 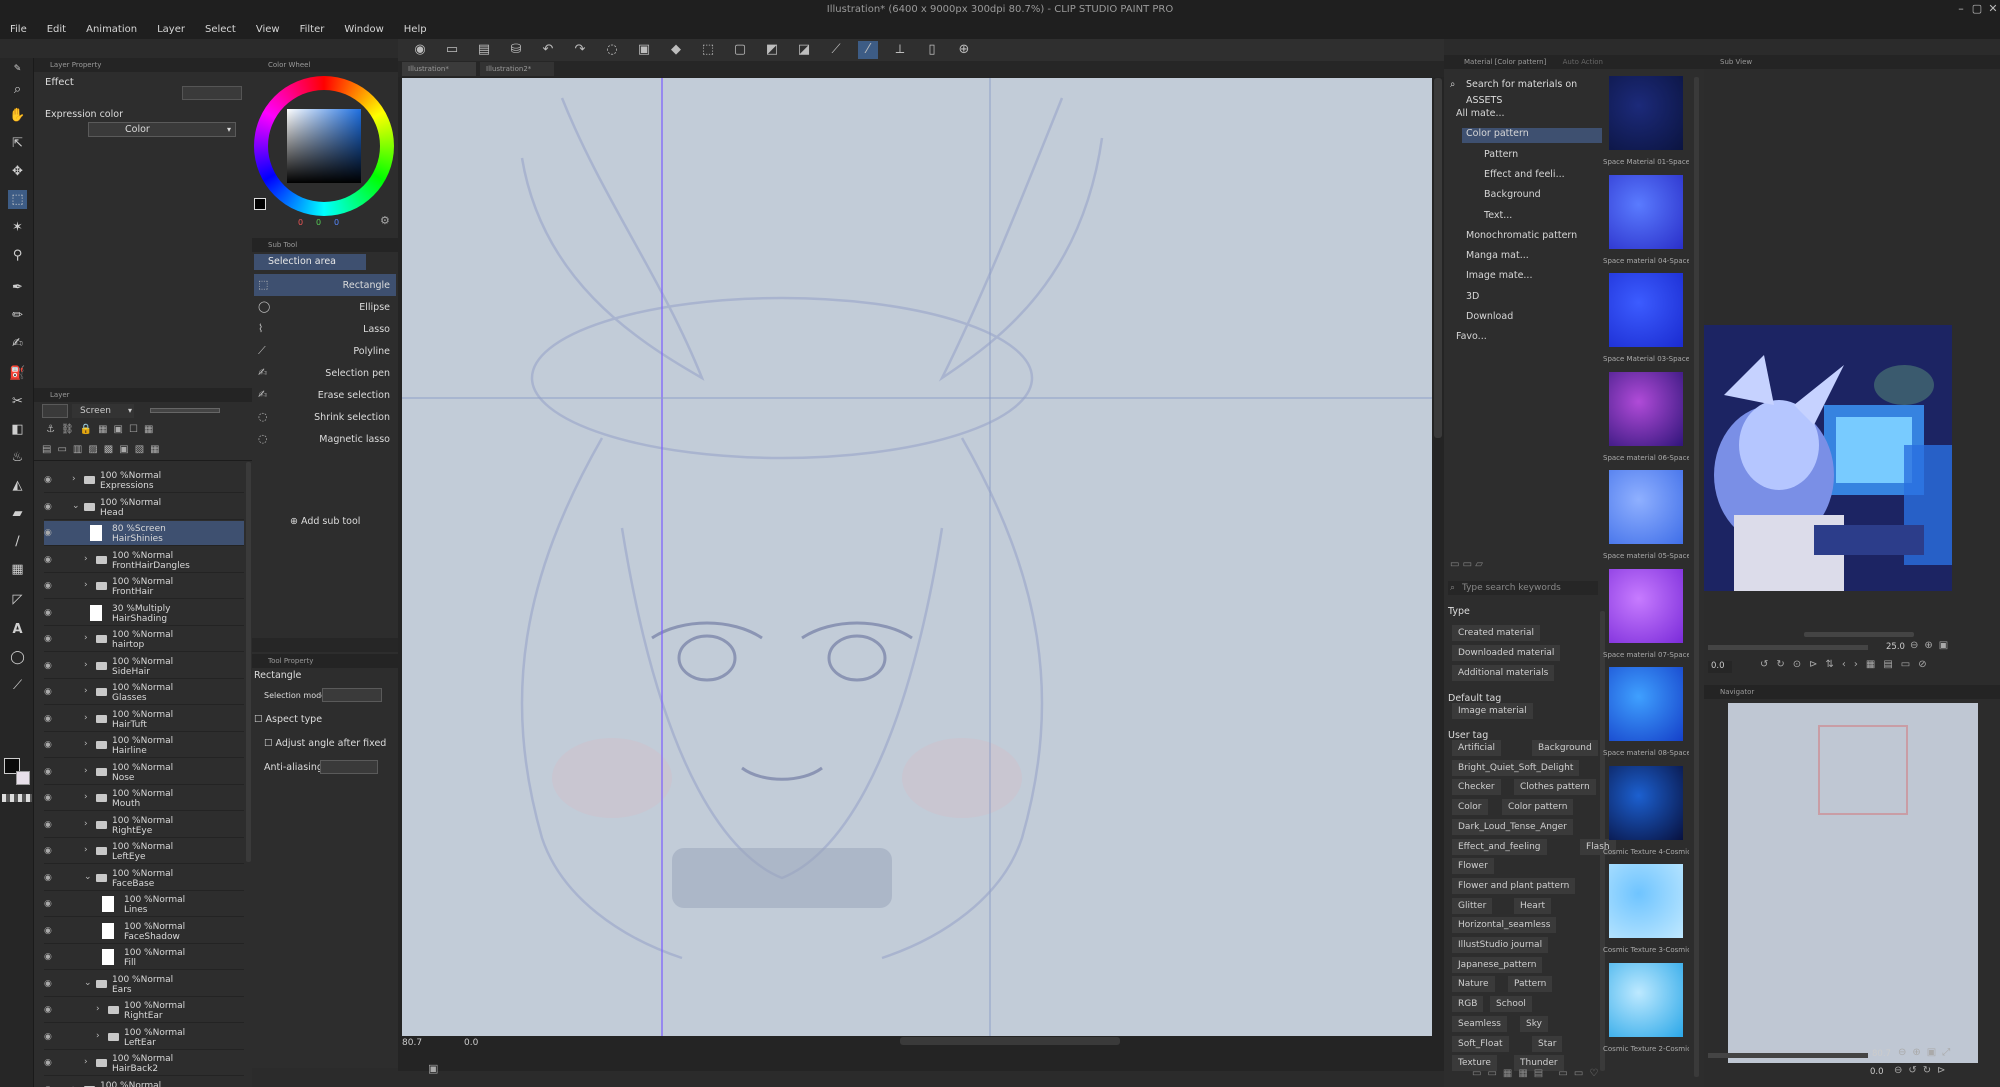 What do you see at coordinates (1510, 196) in the screenshot?
I see `material-tree-item: Background` at bounding box center [1510, 196].